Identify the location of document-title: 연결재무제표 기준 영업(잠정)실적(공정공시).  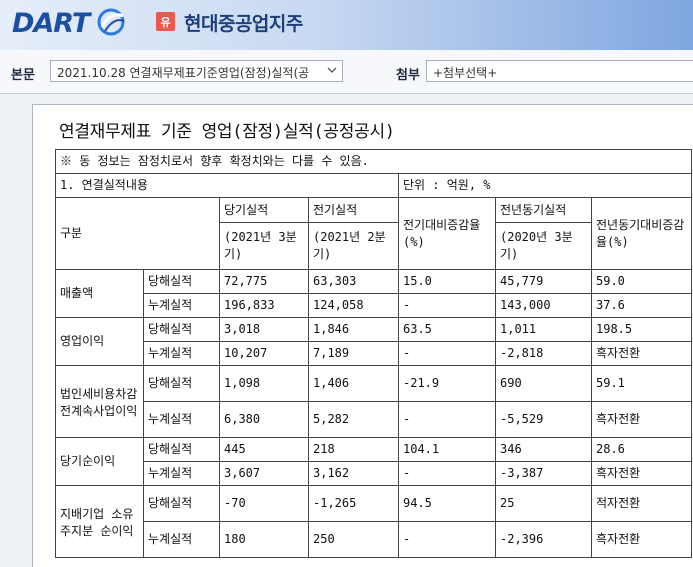
(227, 132).